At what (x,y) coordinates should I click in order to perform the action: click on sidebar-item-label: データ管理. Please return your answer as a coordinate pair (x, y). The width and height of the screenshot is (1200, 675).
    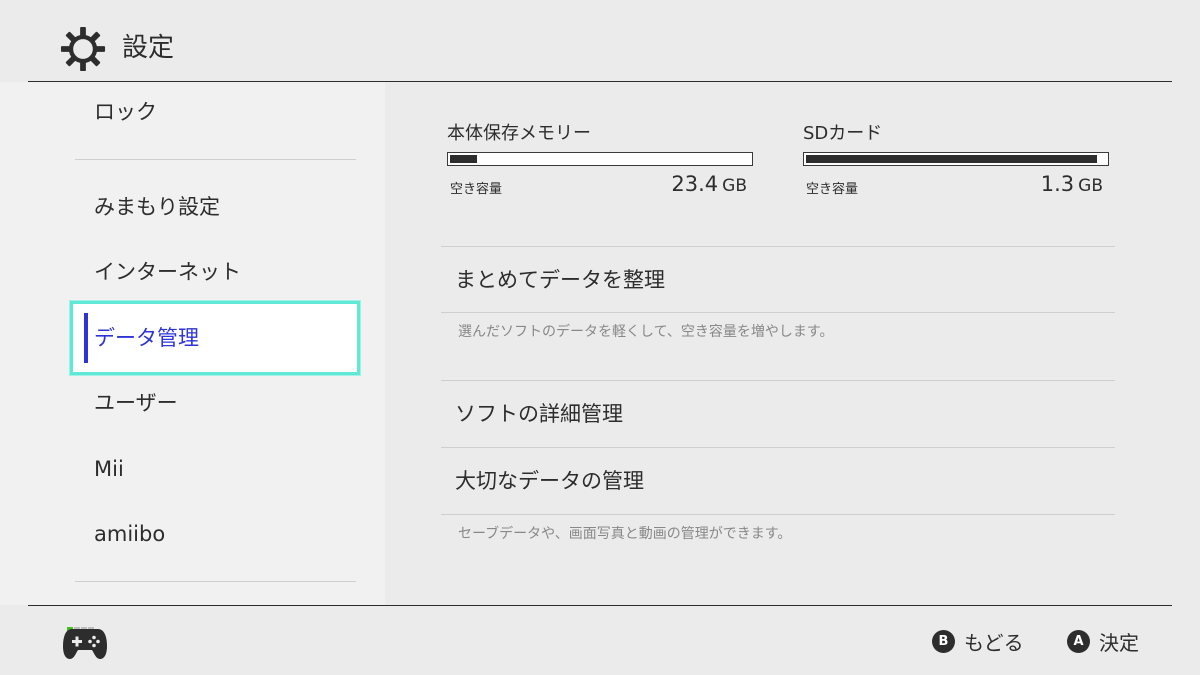
    Looking at the image, I should click on (146, 338).